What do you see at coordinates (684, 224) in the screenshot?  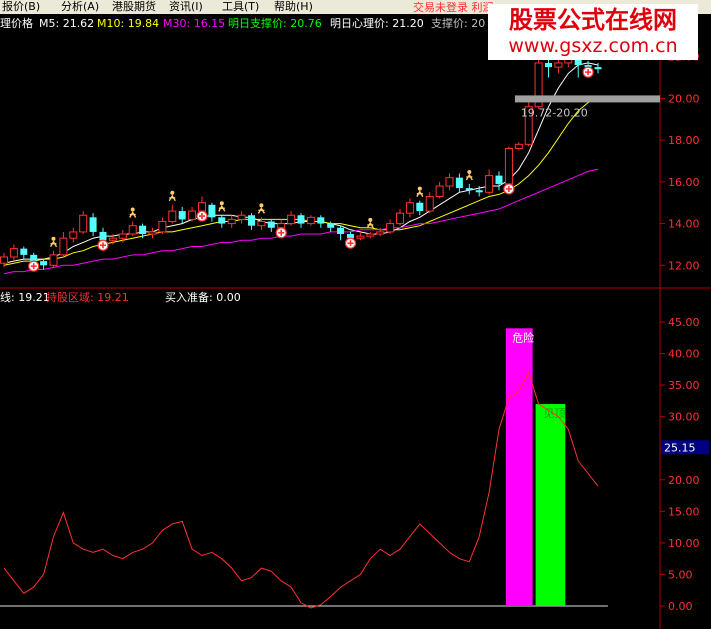 I see `price-tick-label: 14.00` at bounding box center [684, 224].